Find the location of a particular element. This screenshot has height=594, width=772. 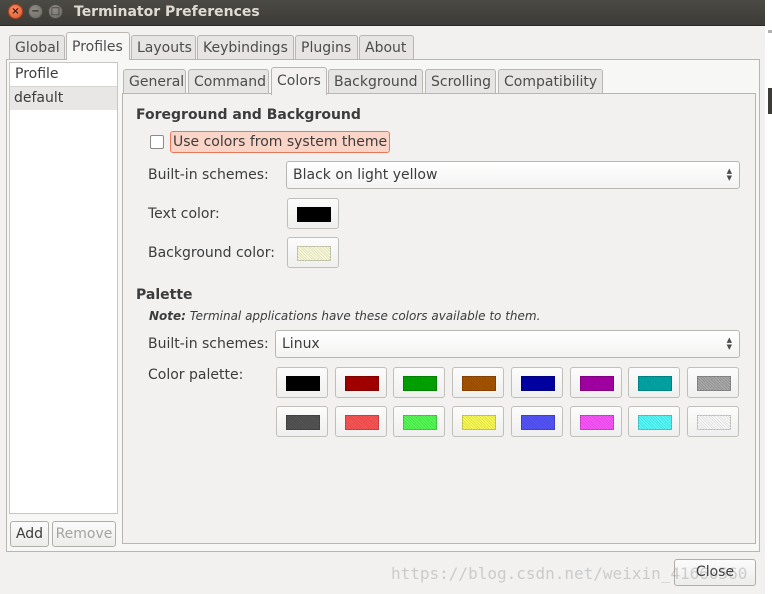

tab-general: General is located at coordinates (154, 81).